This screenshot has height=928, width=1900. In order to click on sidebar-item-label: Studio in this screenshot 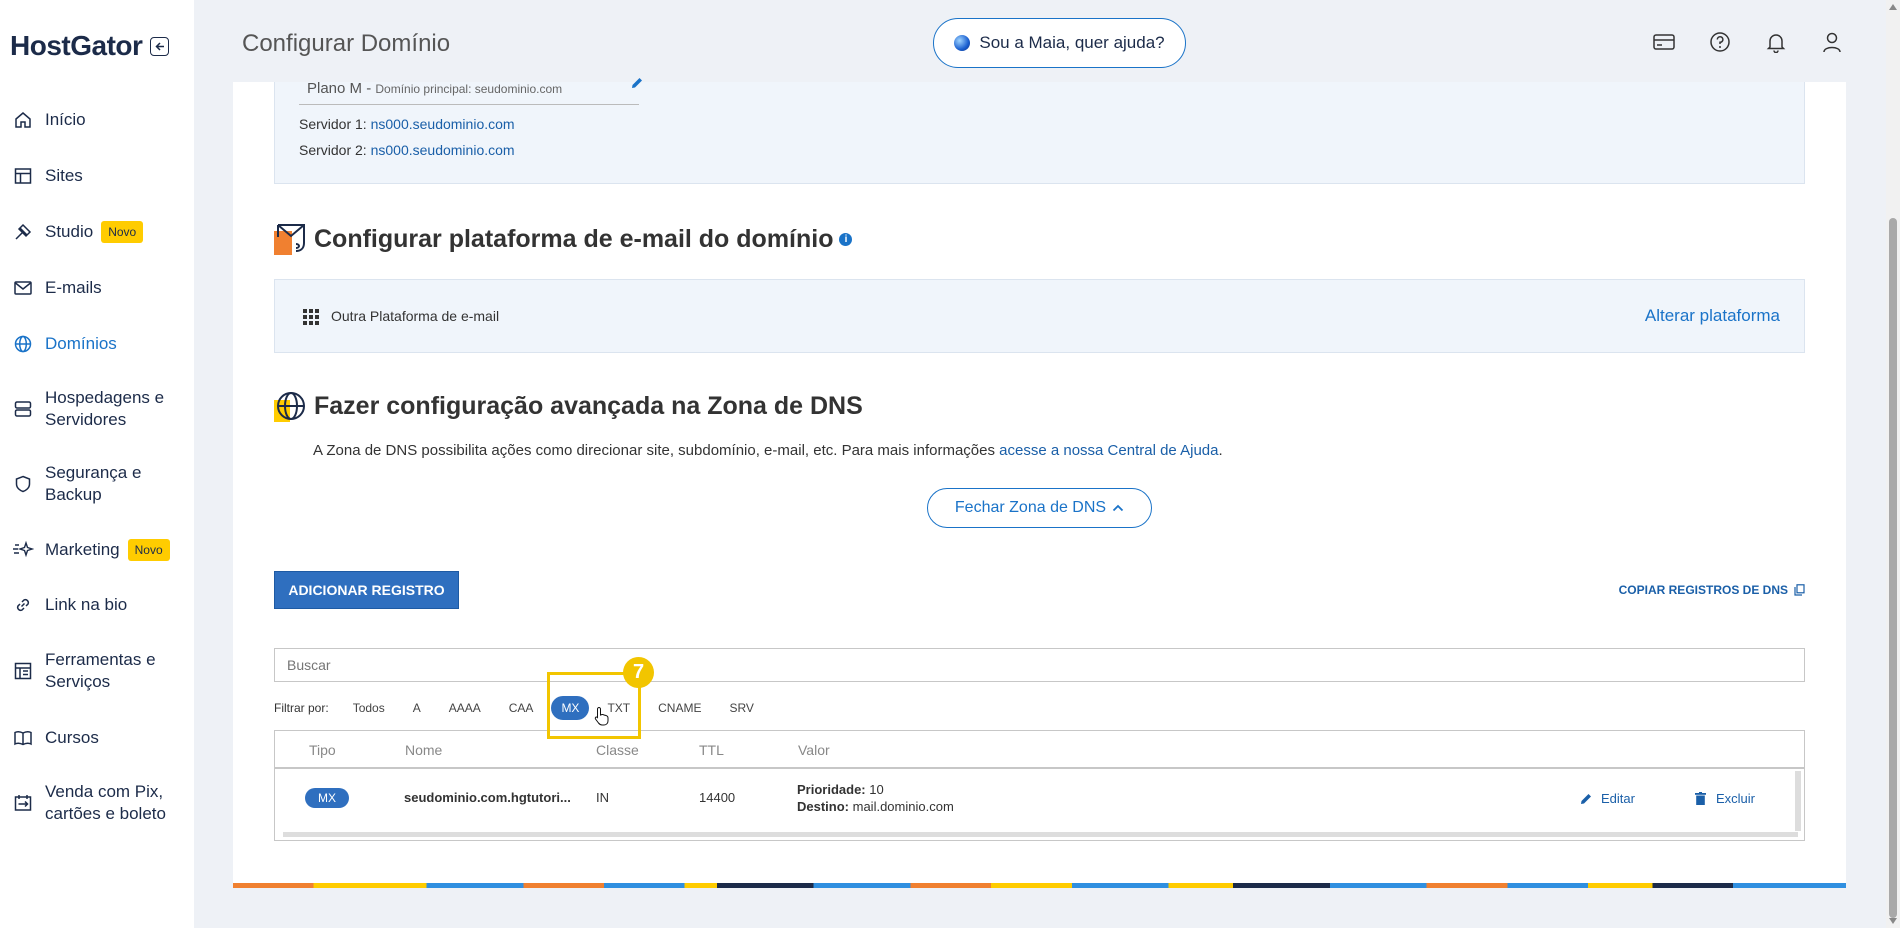, I will do `click(69, 231)`.